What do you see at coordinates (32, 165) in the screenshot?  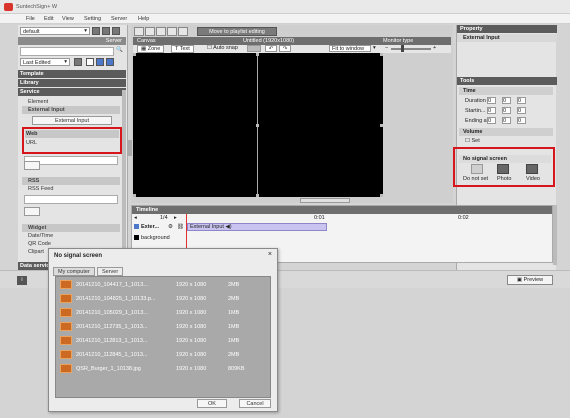 I see `url-add-button` at bounding box center [32, 165].